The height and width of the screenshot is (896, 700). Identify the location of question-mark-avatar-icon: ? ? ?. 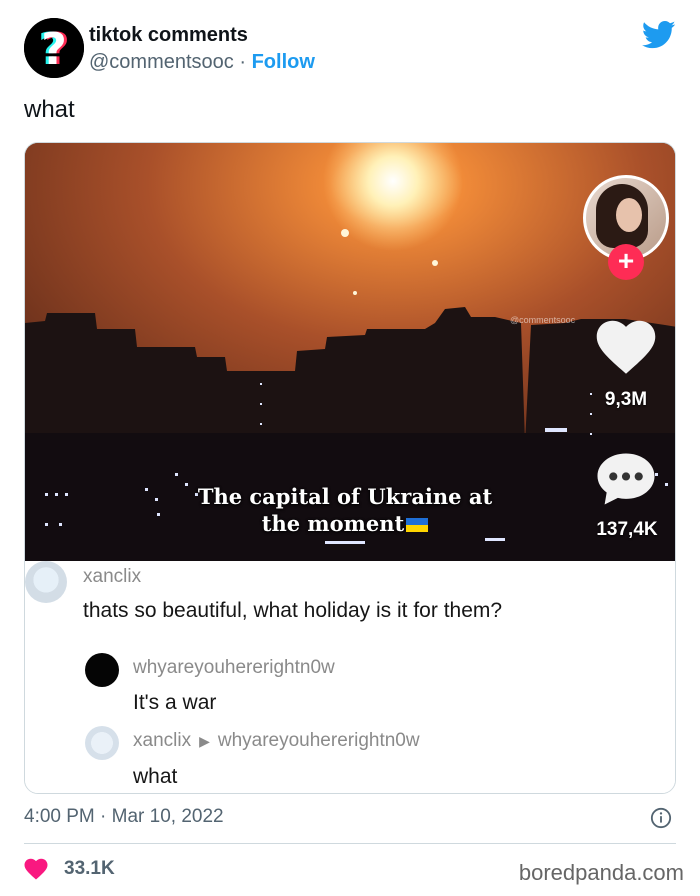
(54, 48).